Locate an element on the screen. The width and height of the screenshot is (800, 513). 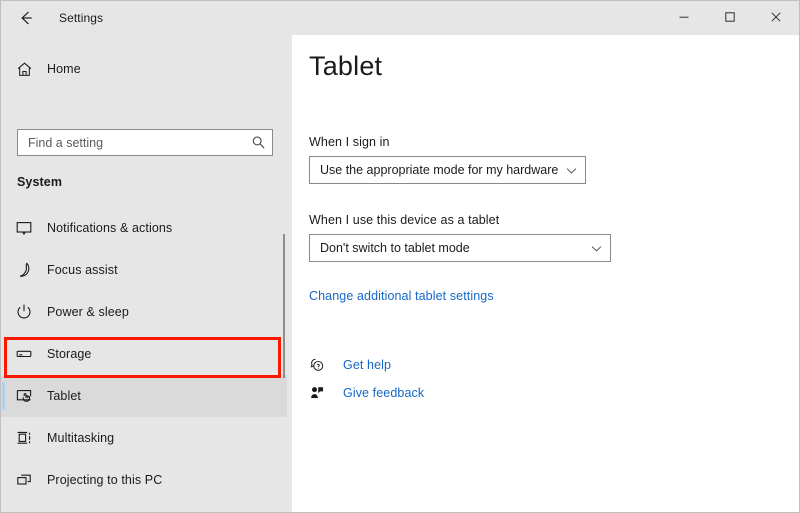
sidebar-item-projecting-to-this-pc: Projecting to this PC is located at coordinates (144, 480).